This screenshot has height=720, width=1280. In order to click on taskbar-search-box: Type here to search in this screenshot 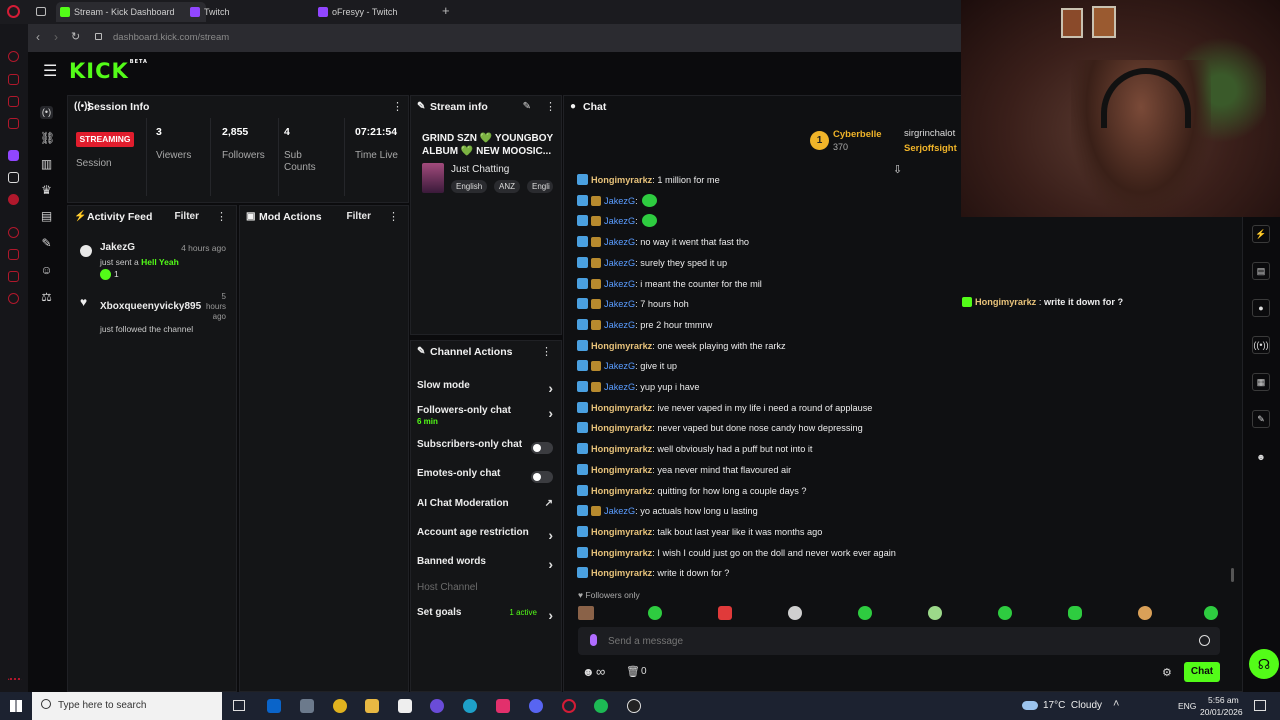, I will do `click(127, 706)`.